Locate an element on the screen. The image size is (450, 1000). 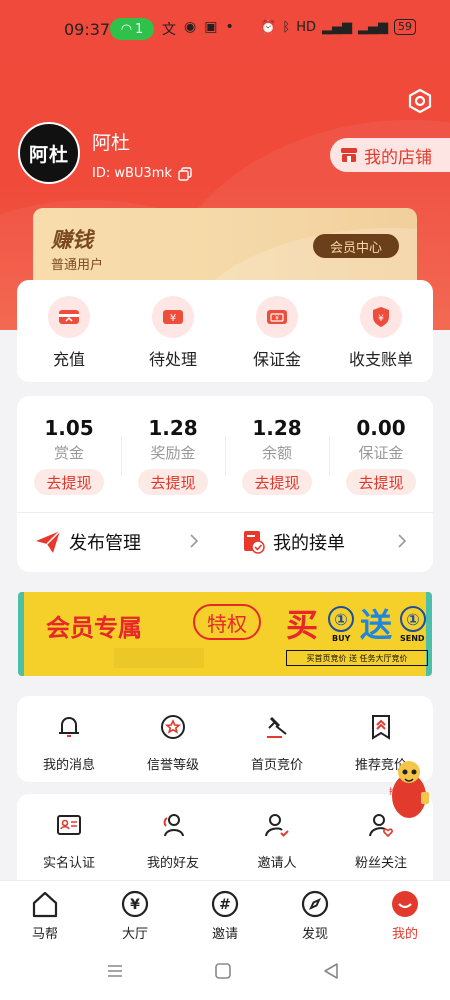
feature-grid-1: 我的消息 信誉等级 首页竞价 推荐竞价 is located at coordinates (225, 739).